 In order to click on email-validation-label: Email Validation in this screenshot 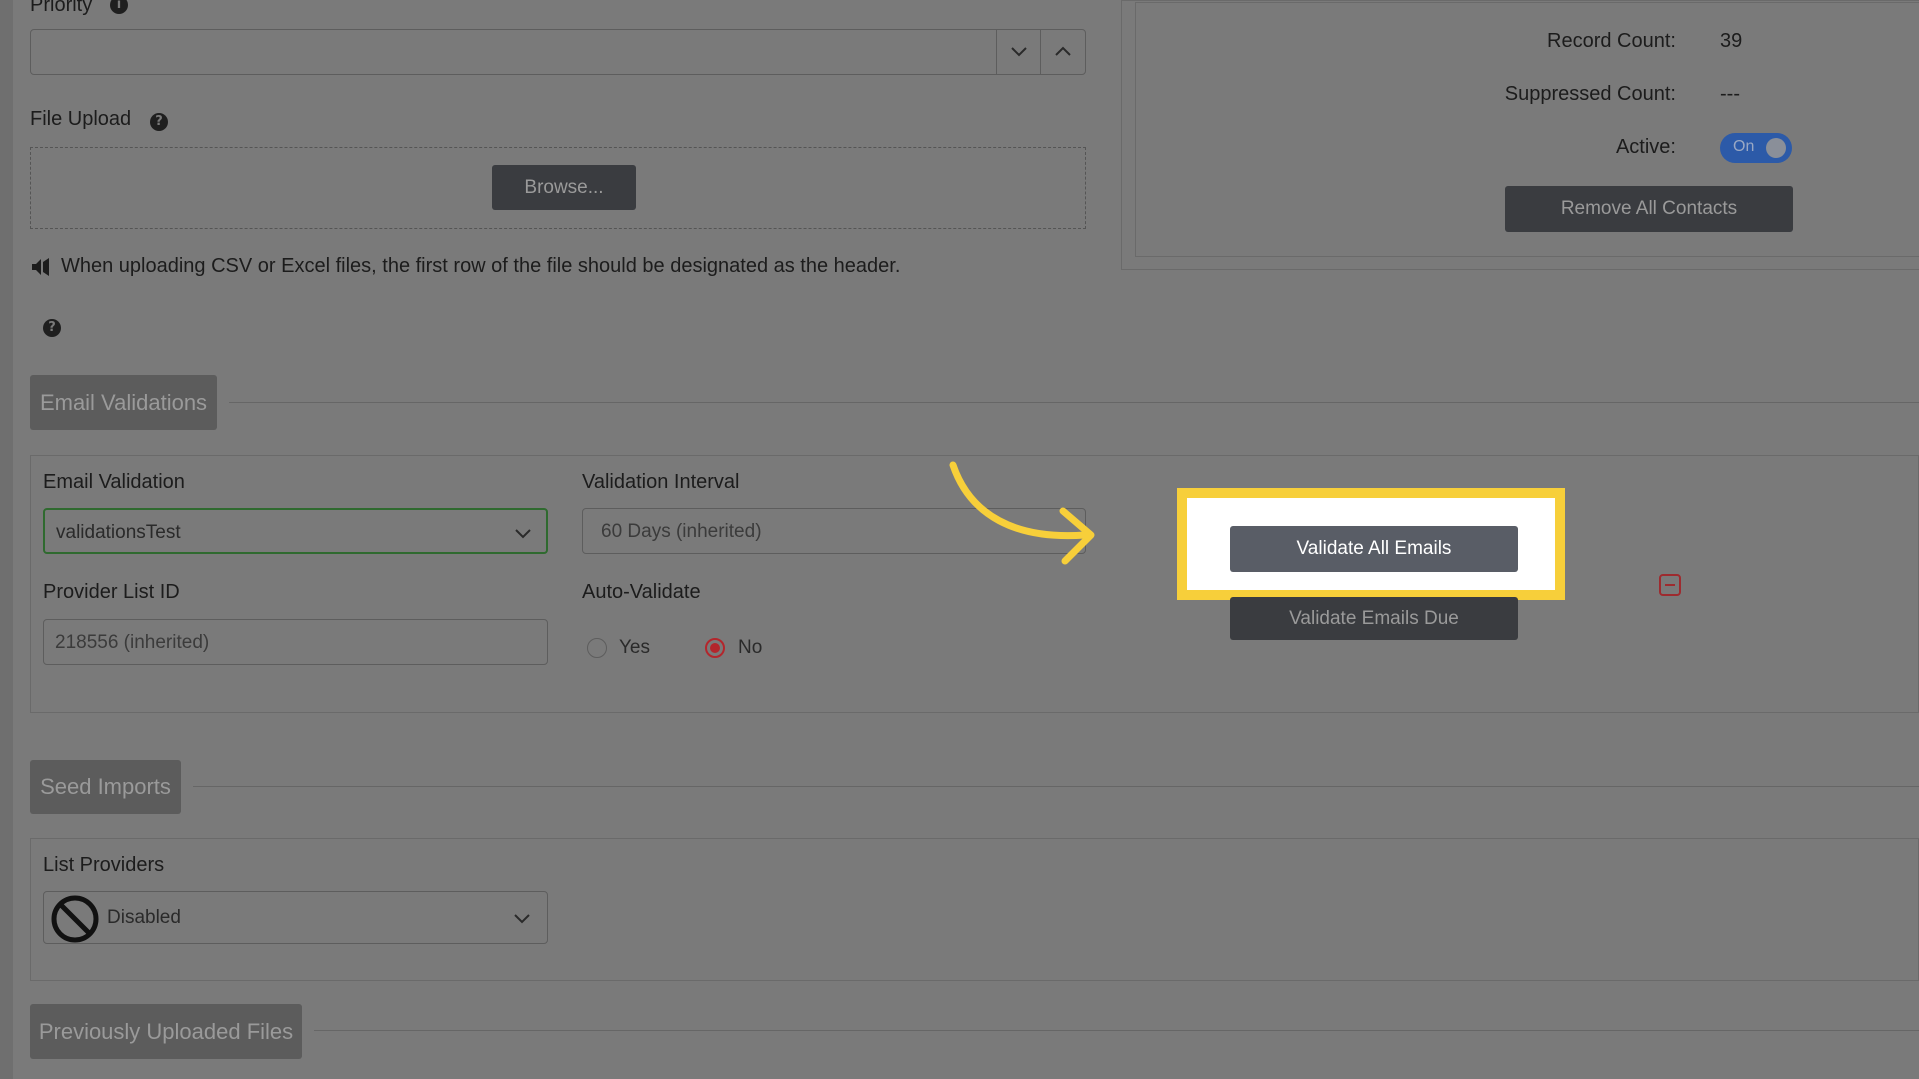, I will do `click(114, 482)`.